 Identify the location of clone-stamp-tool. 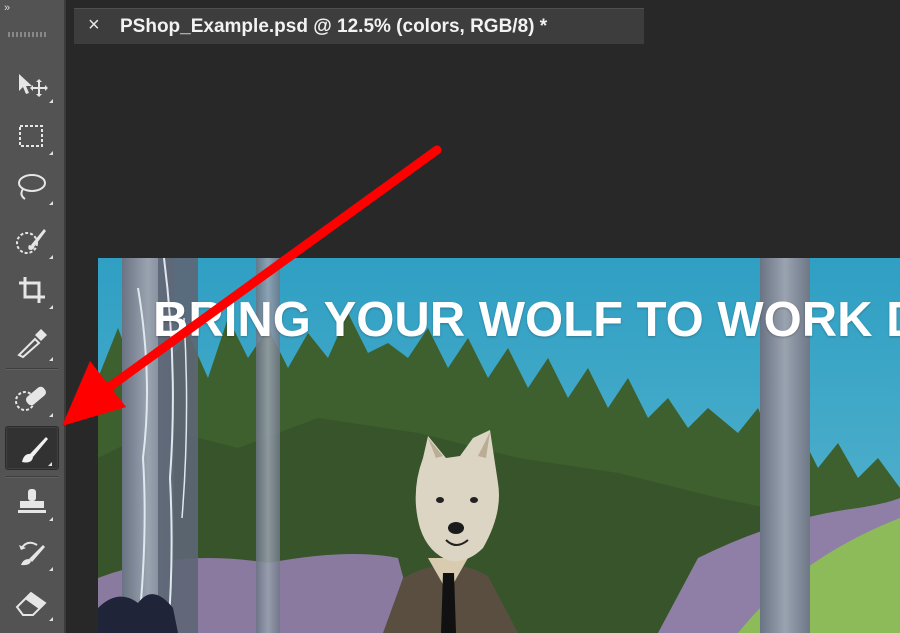
(32, 502).